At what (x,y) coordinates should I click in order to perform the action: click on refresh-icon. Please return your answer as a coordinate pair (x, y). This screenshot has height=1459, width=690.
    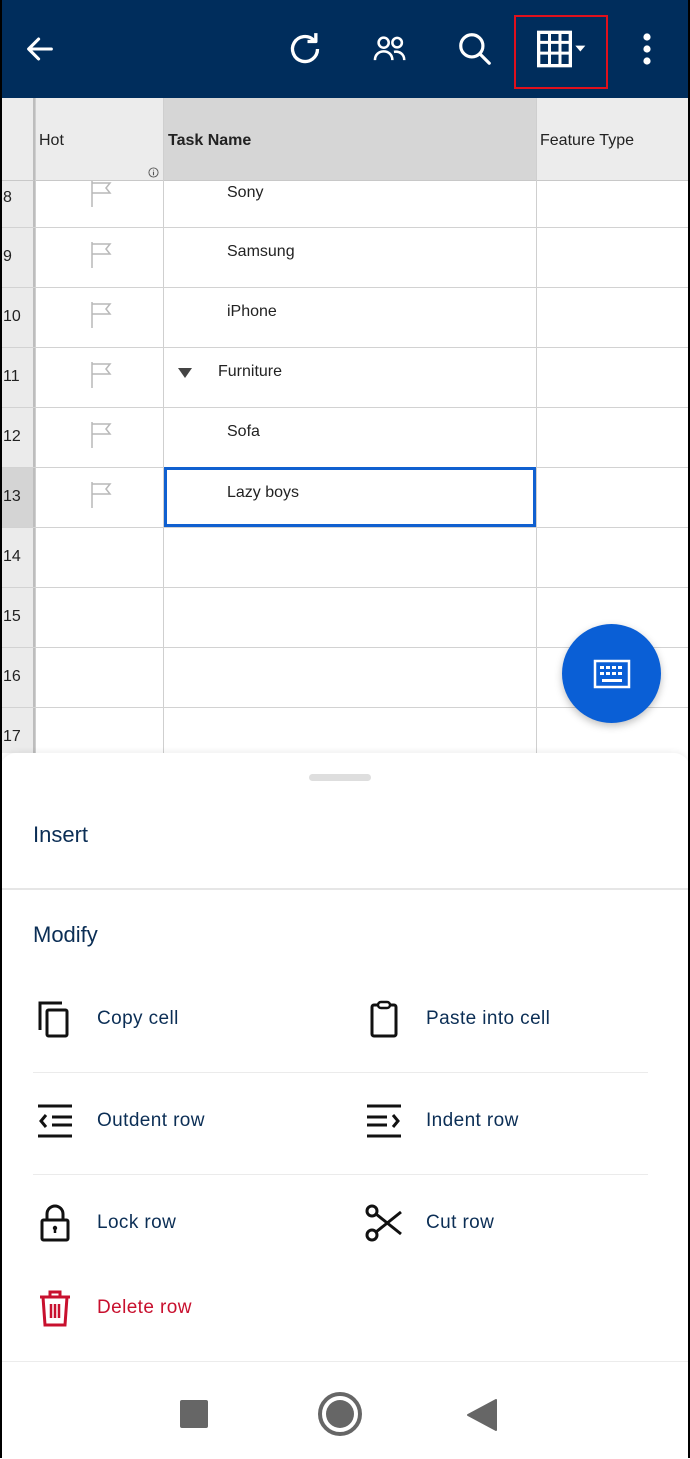
    Looking at the image, I should click on (305, 48).